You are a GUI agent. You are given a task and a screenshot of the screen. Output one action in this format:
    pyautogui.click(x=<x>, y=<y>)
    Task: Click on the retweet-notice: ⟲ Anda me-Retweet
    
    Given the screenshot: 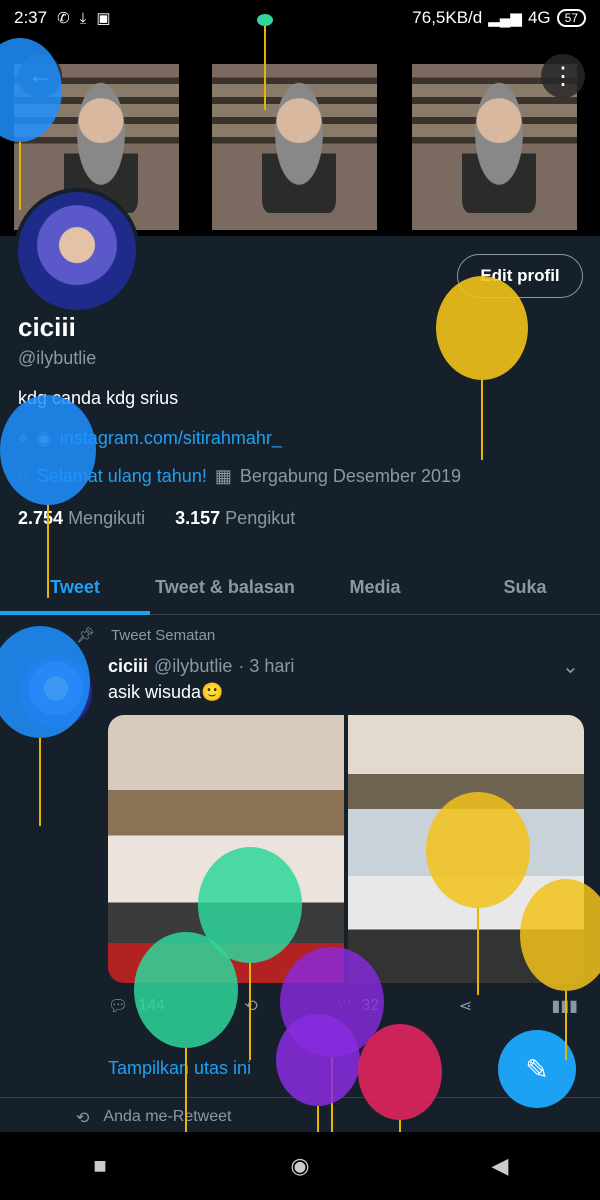 What is the action you would take?
    pyautogui.click(x=153, y=1118)
    